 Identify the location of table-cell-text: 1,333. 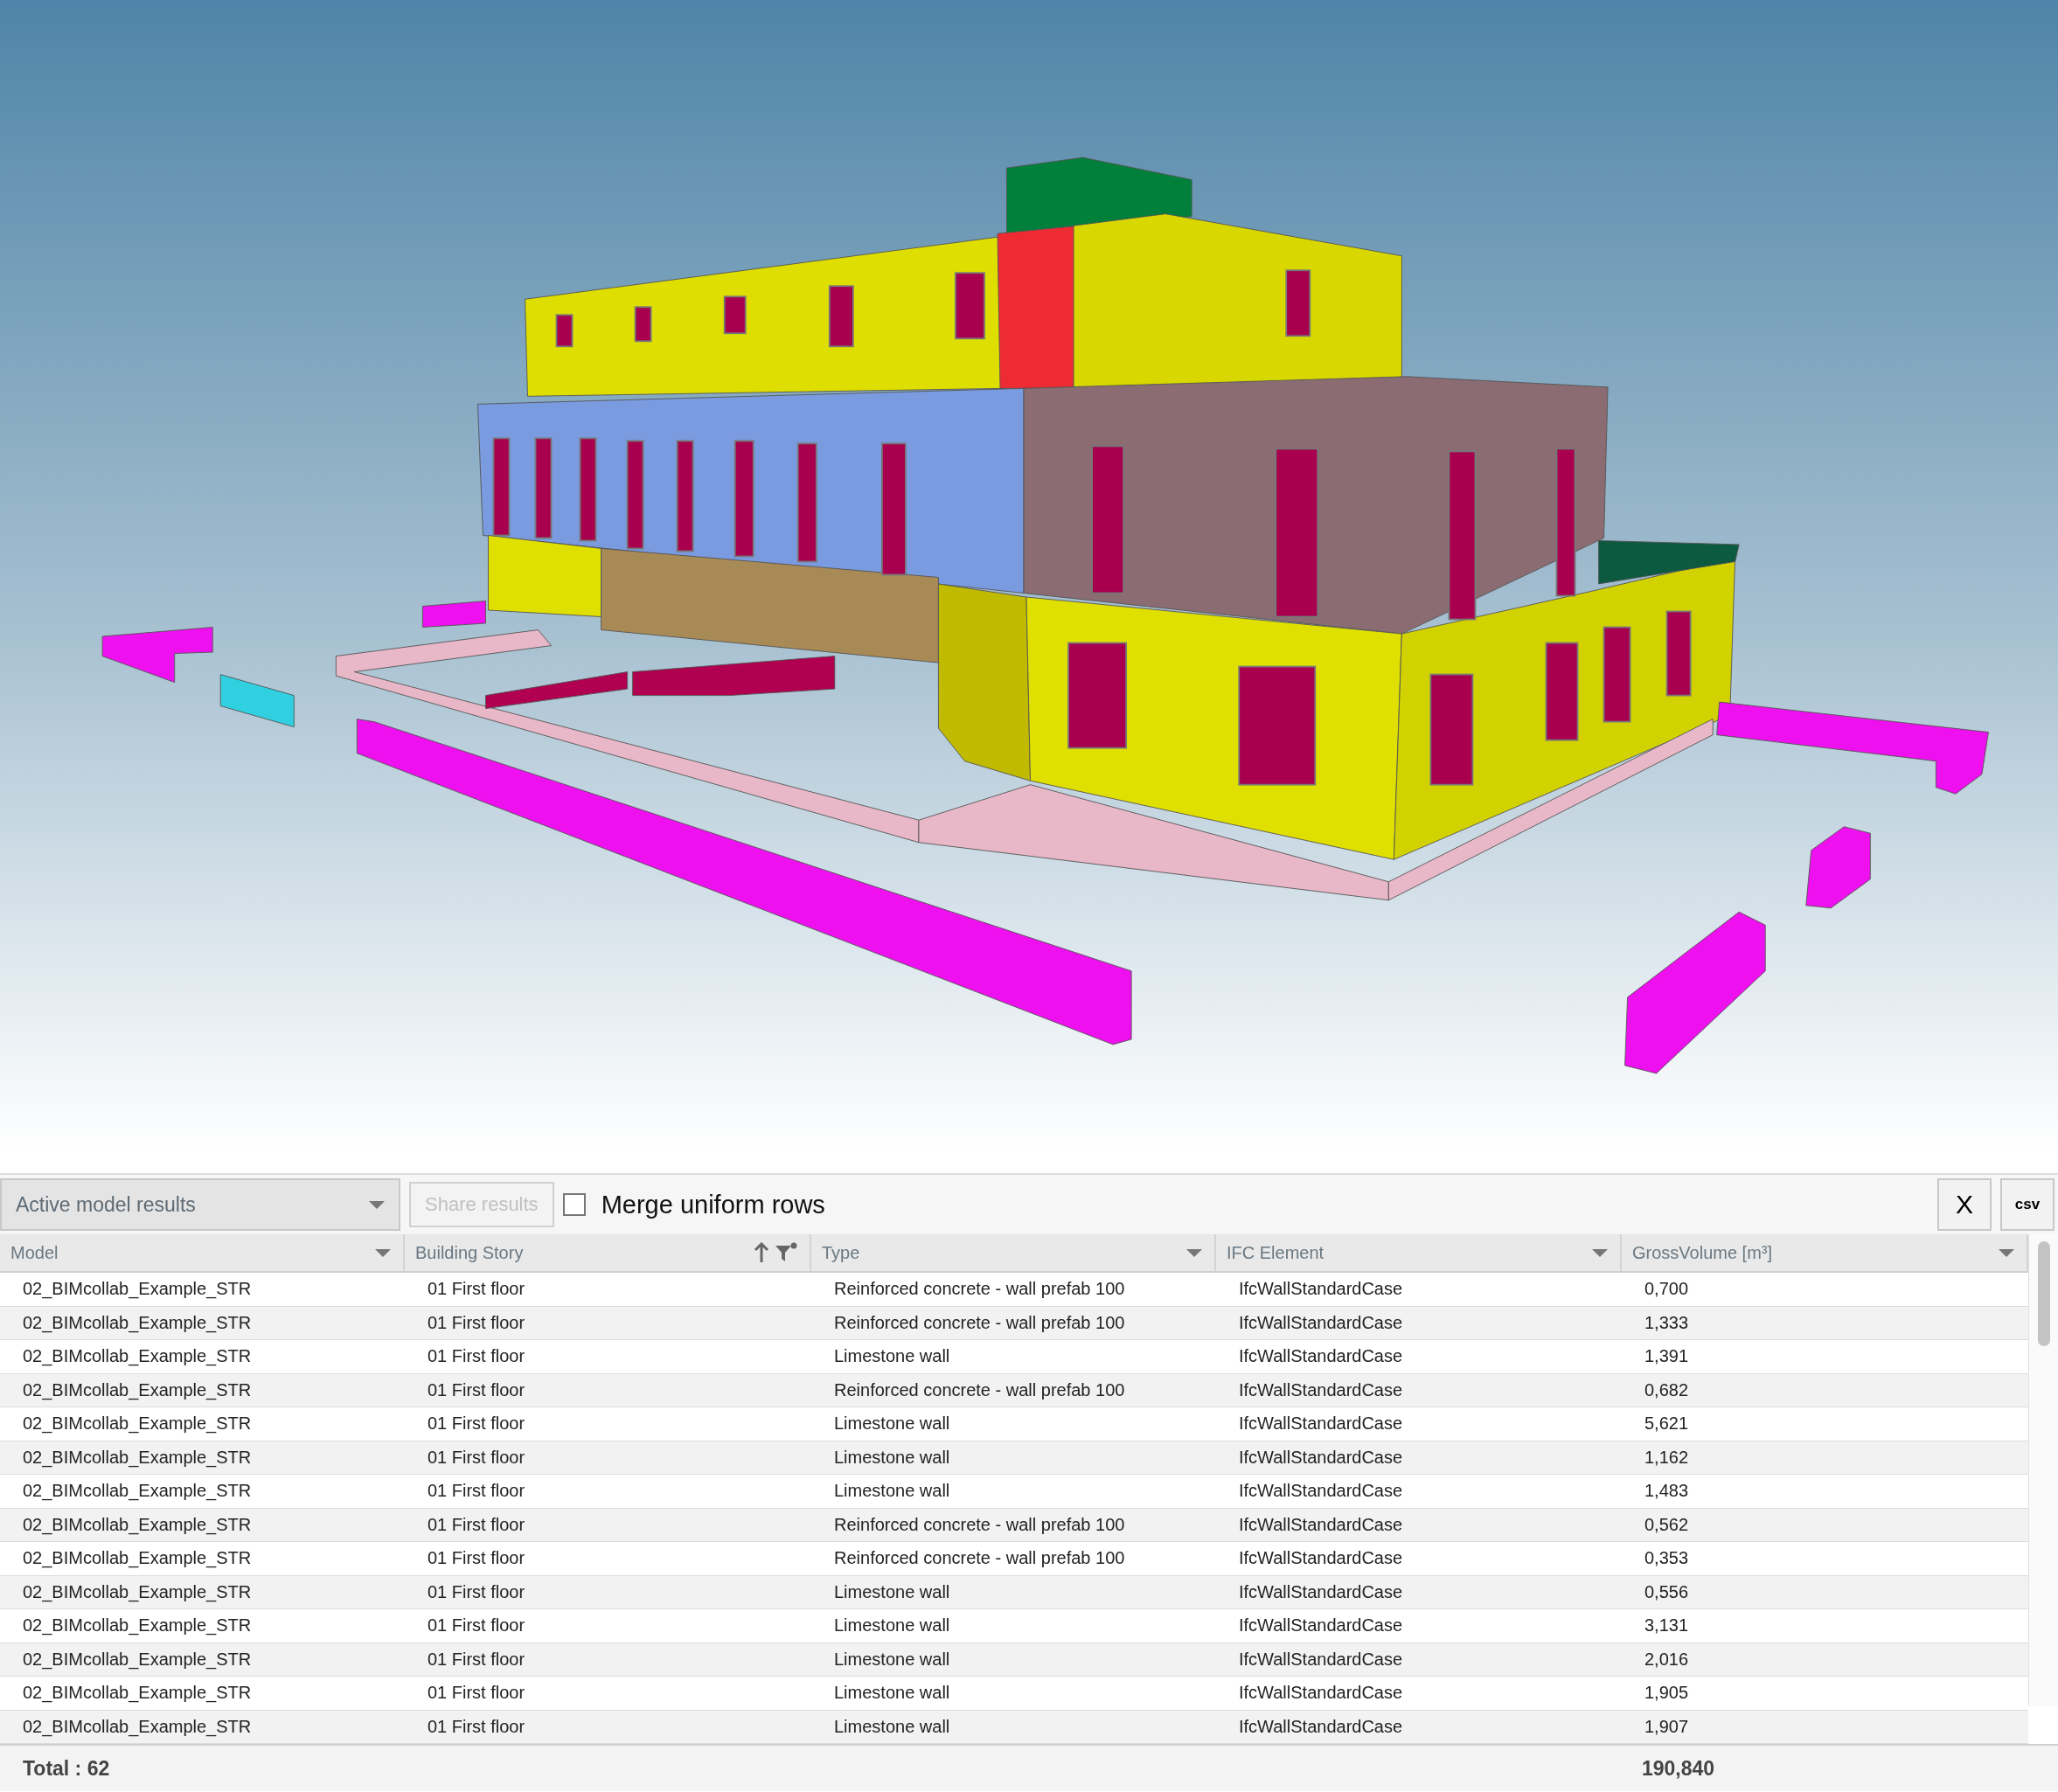
(1667, 1322).